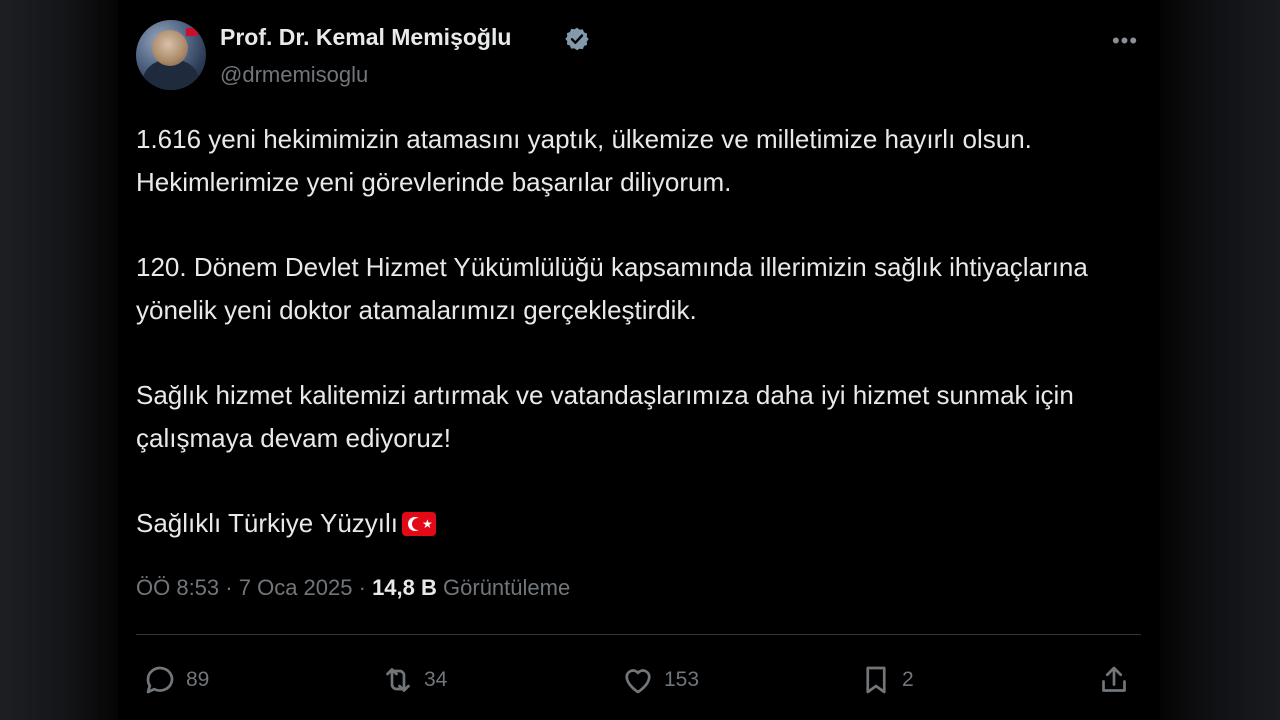 Image resolution: width=1280 pixels, height=720 pixels. I want to click on tweet-paragraph-4: Sağlıklı Türkiye Yüzyılı ★, so click(636, 523).